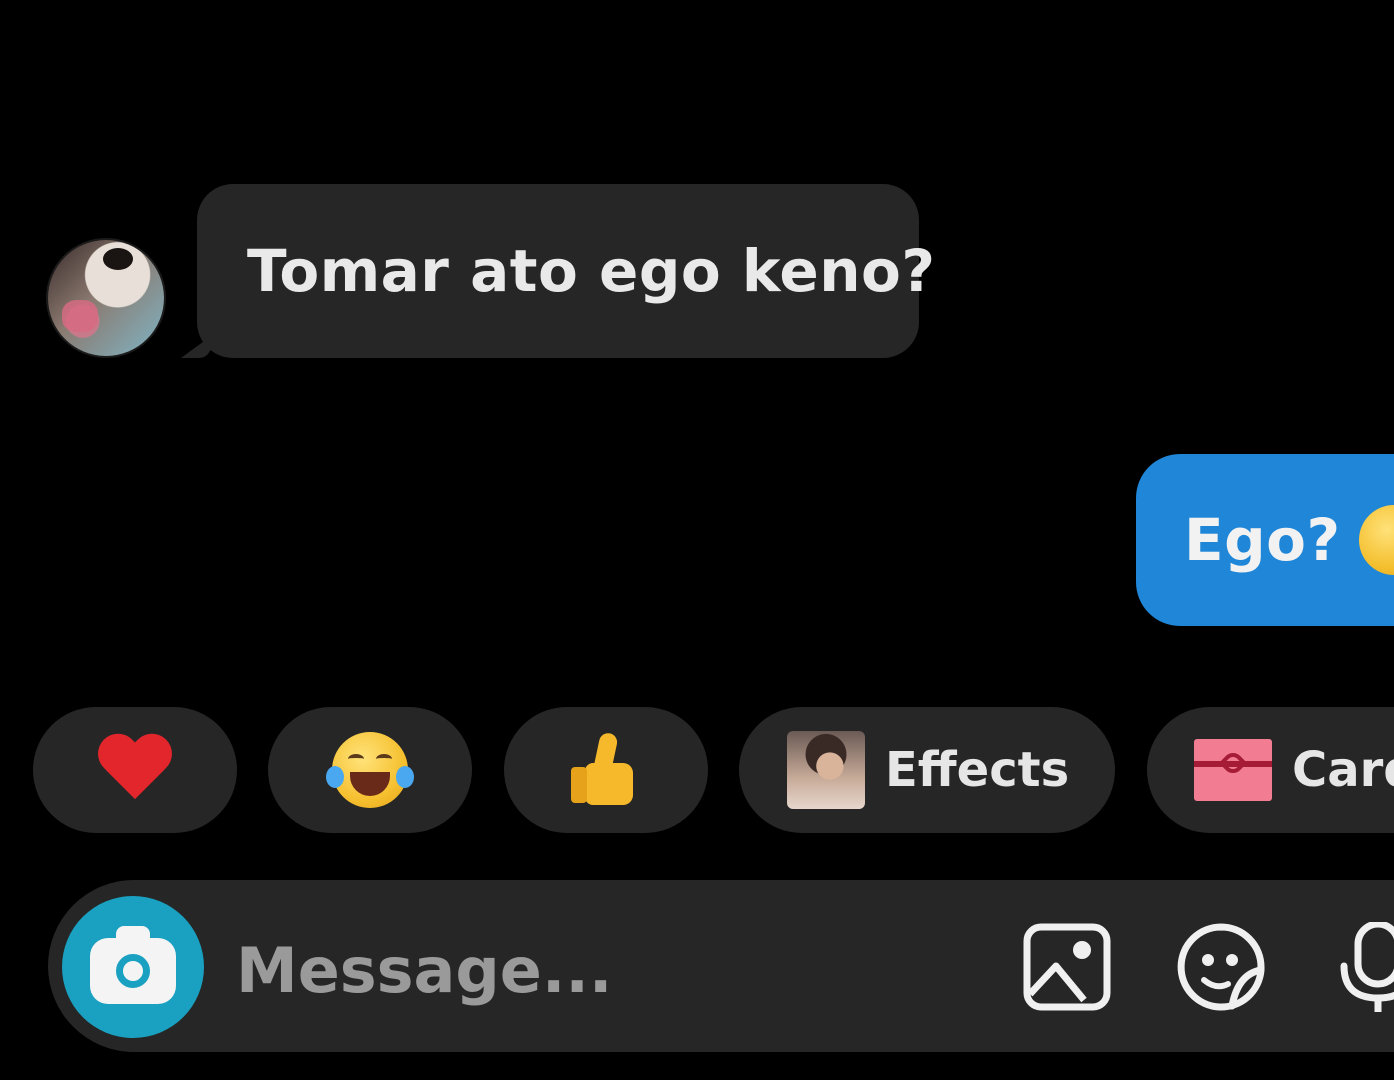 This screenshot has width=1394, height=1080. I want to click on incoming-message-text: Tomar ato ego keno?, so click(591, 271).